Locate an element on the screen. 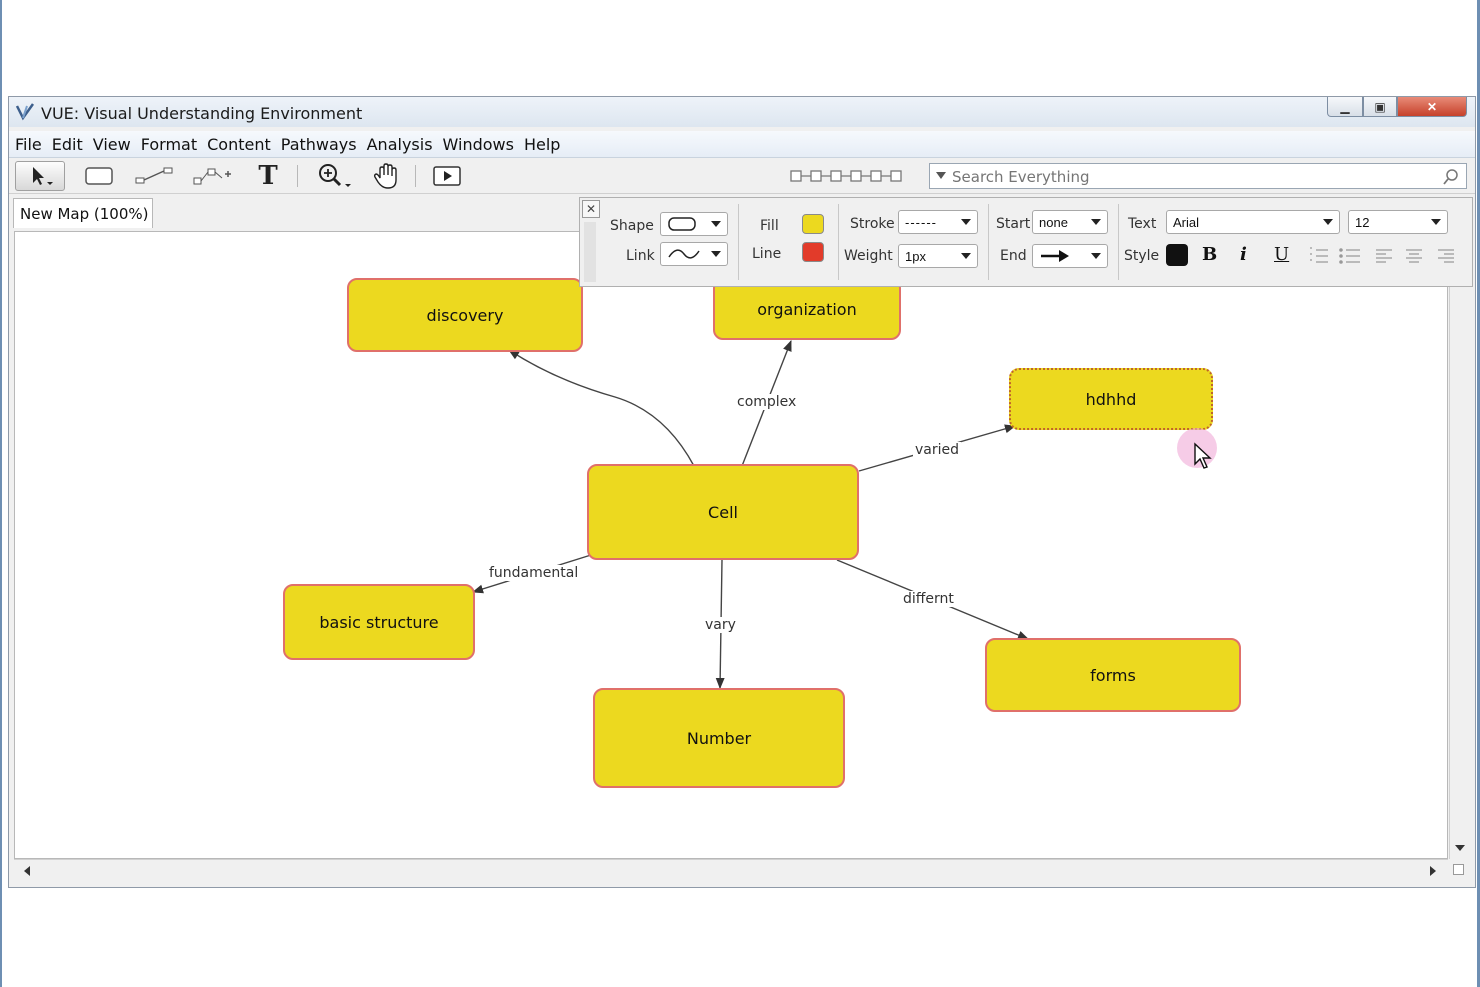 The height and width of the screenshot is (987, 1480). weight-label: Weight is located at coordinates (868, 256).